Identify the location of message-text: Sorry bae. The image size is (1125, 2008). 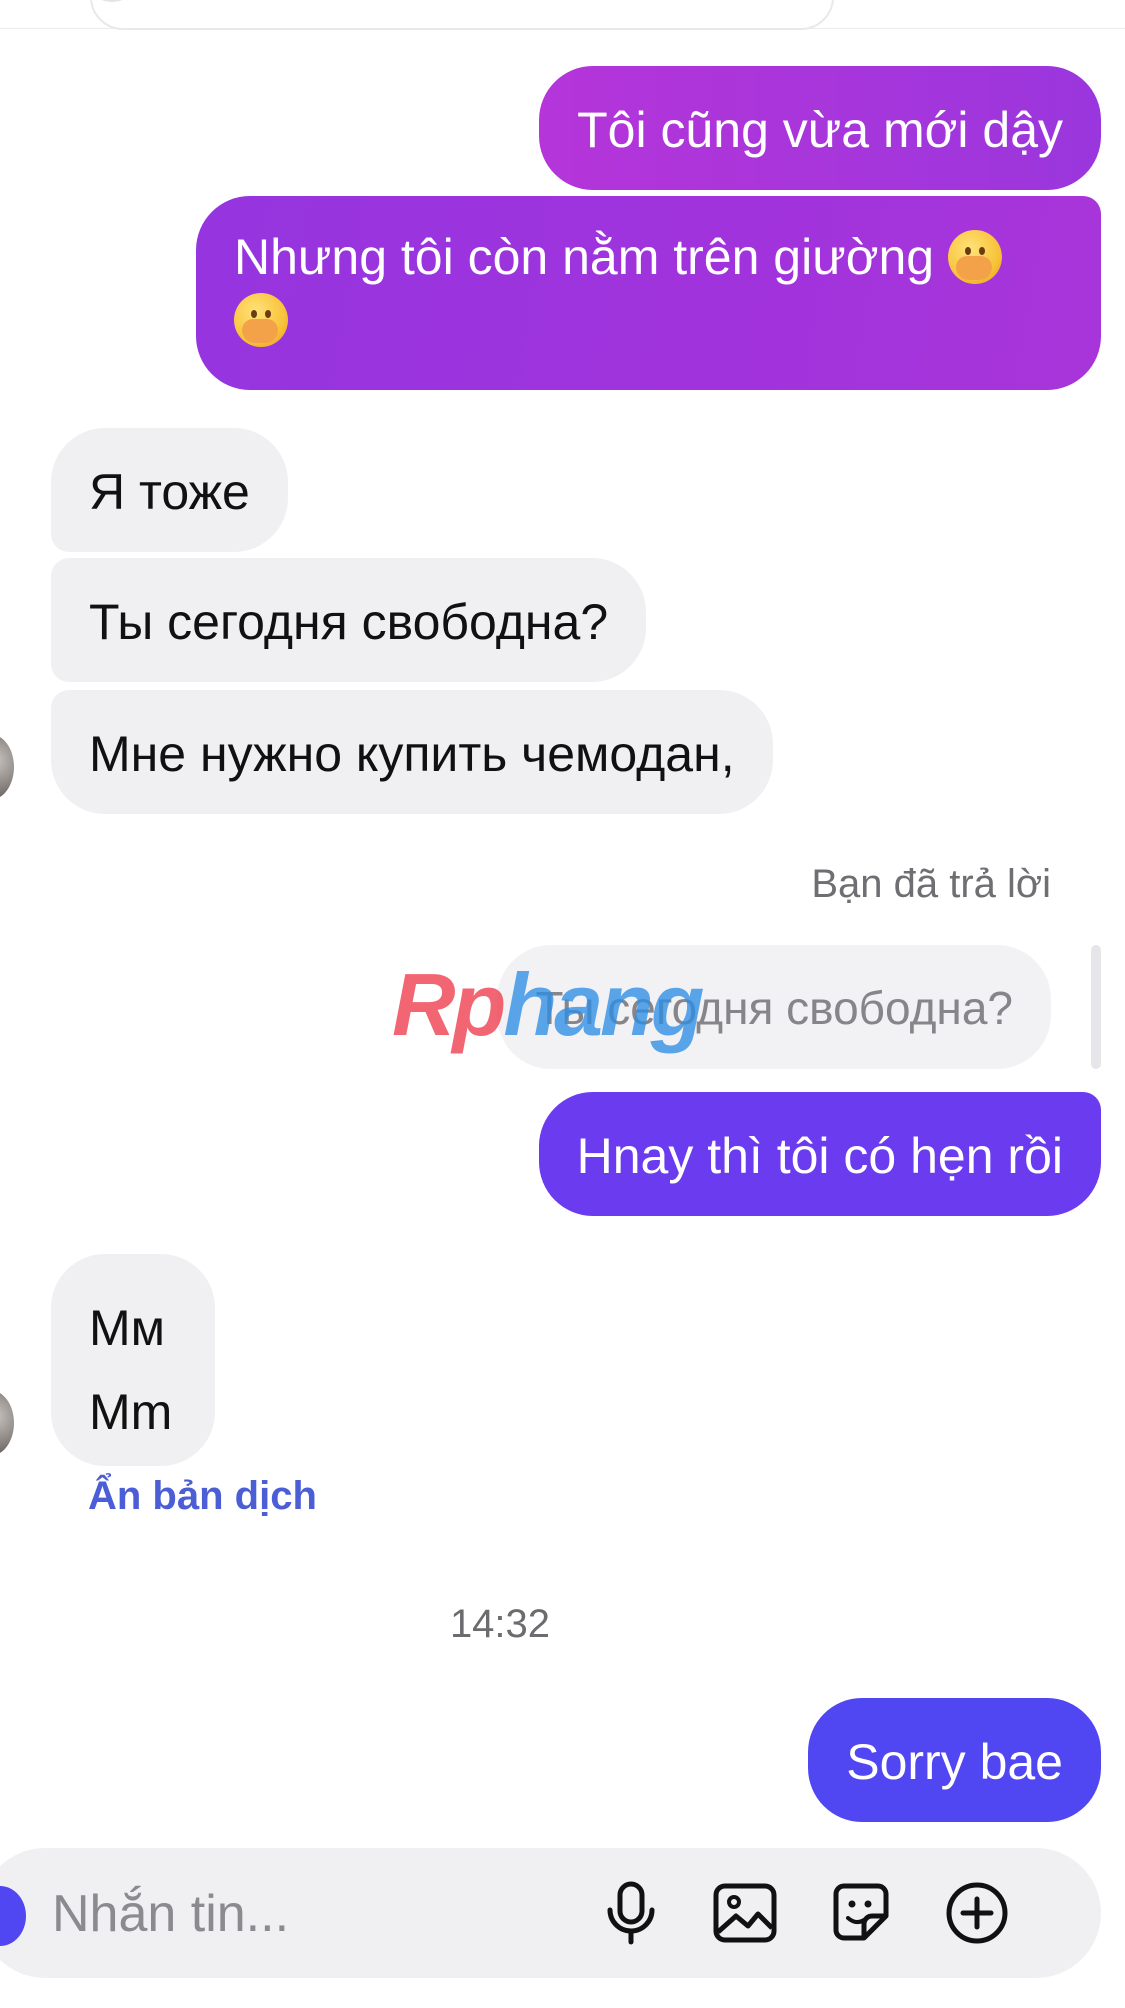
(954, 1762).